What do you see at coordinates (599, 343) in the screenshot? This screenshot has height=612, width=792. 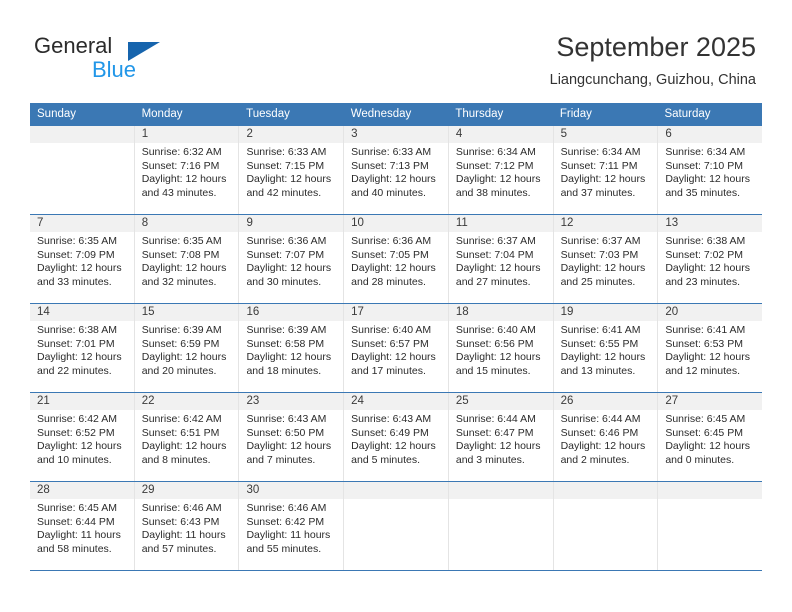 I see `sunset-text: Sunset: 6:55 PM` at bounding box center [599, 343].